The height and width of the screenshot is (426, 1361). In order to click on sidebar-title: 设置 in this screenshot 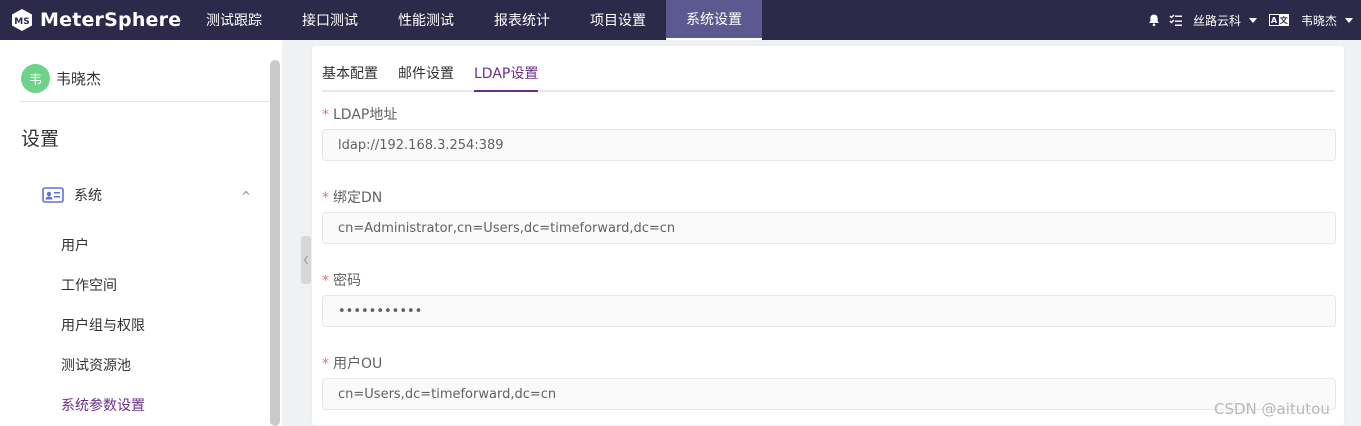, I will do `click(40, 139)`.